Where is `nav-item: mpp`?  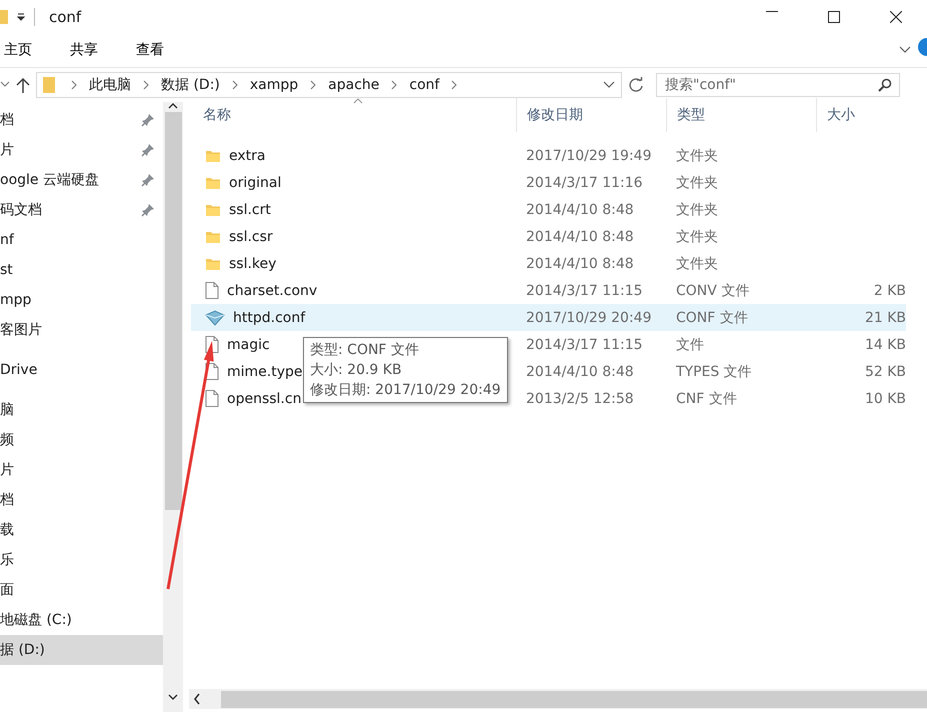
nav-item: mpp is located at coordinates (81, 300).